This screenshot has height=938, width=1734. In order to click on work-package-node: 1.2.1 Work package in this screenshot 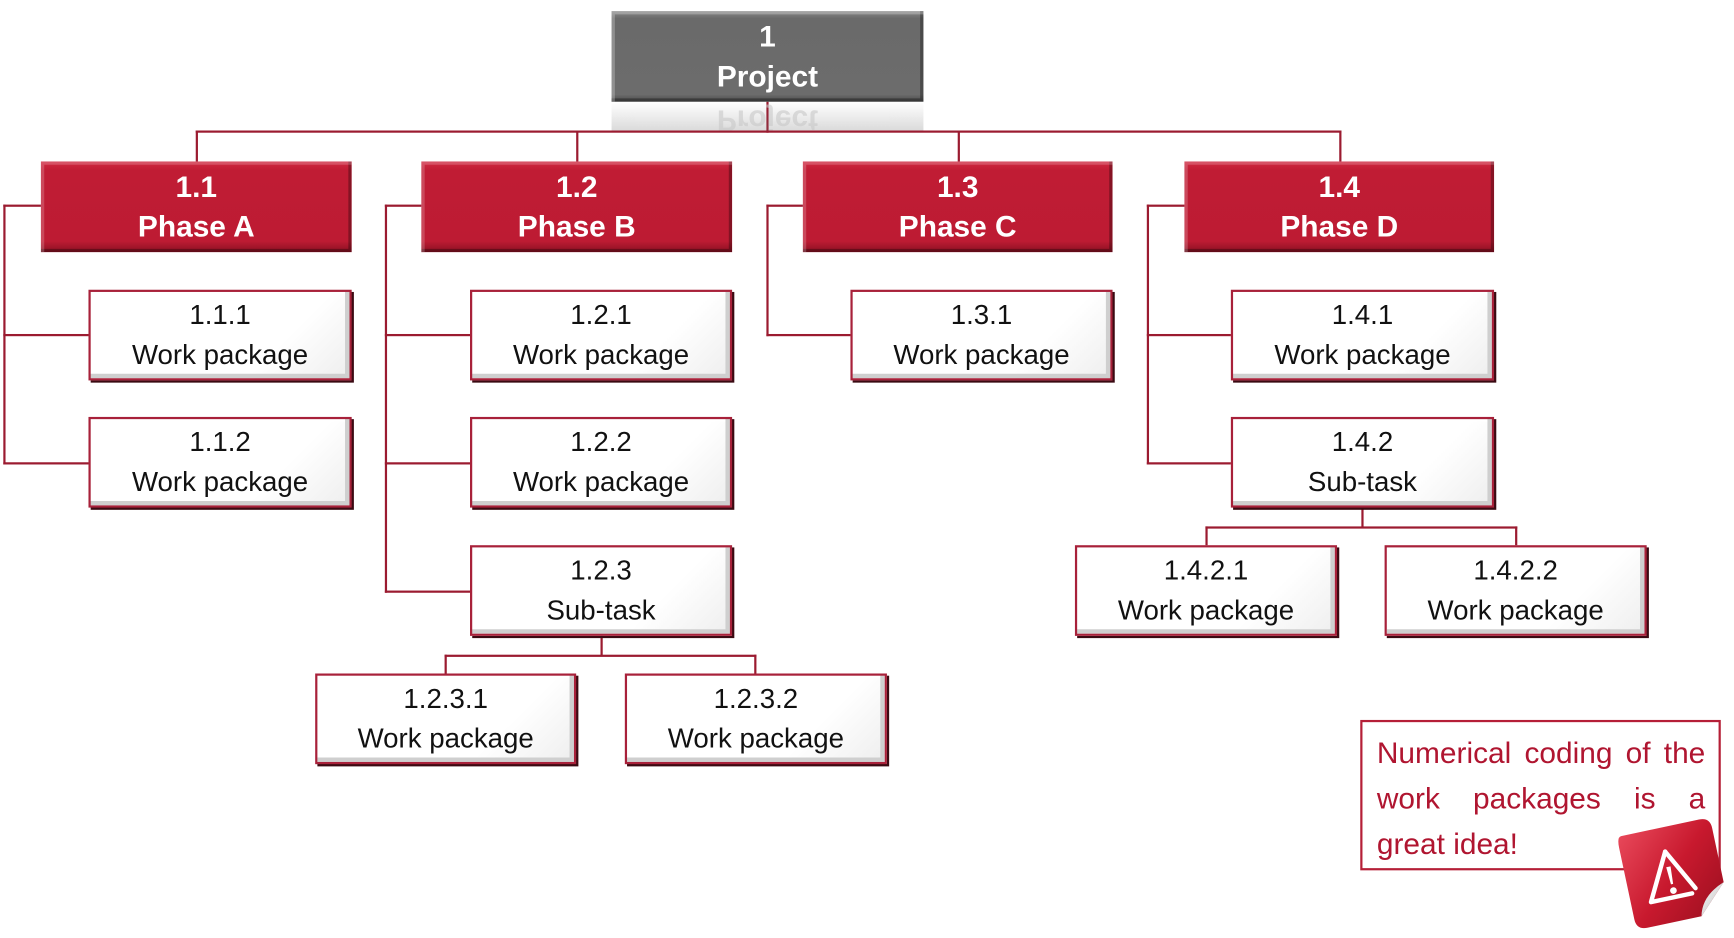, I will do `click(601, 335)`.